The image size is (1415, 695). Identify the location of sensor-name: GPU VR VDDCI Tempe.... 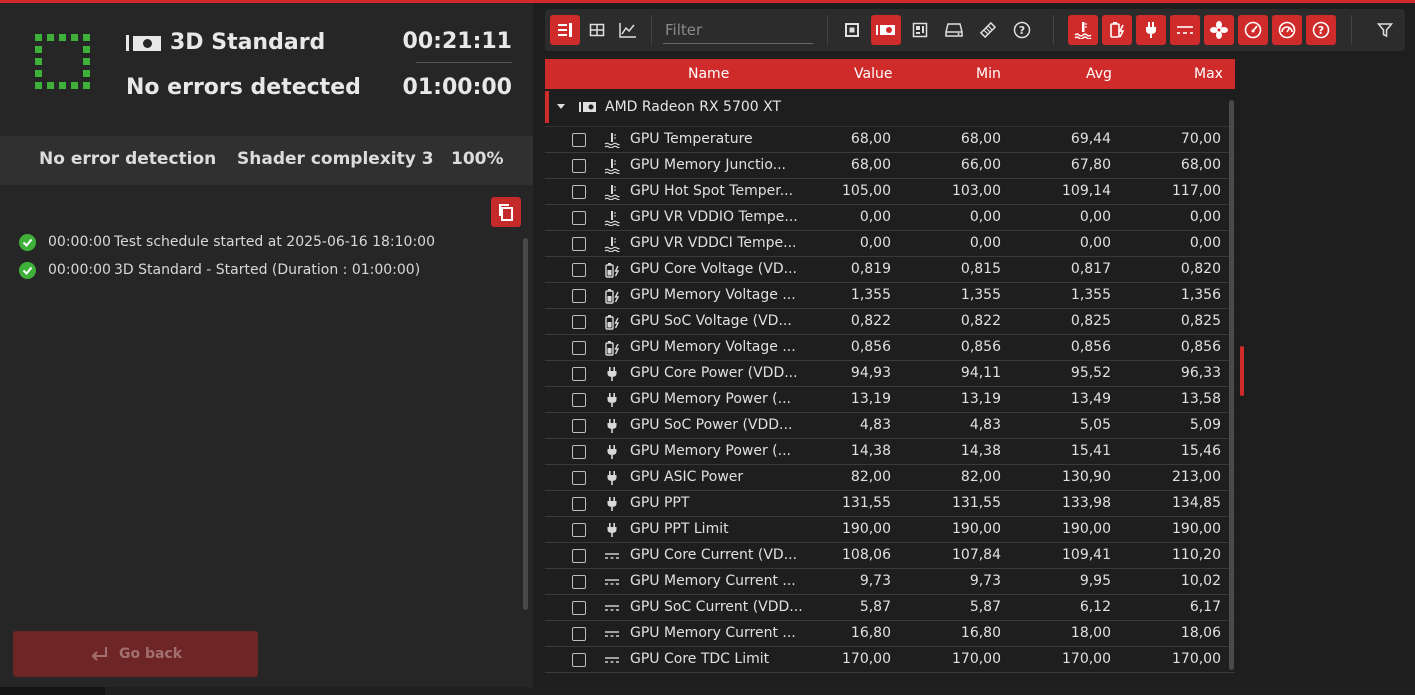
(713, 243).